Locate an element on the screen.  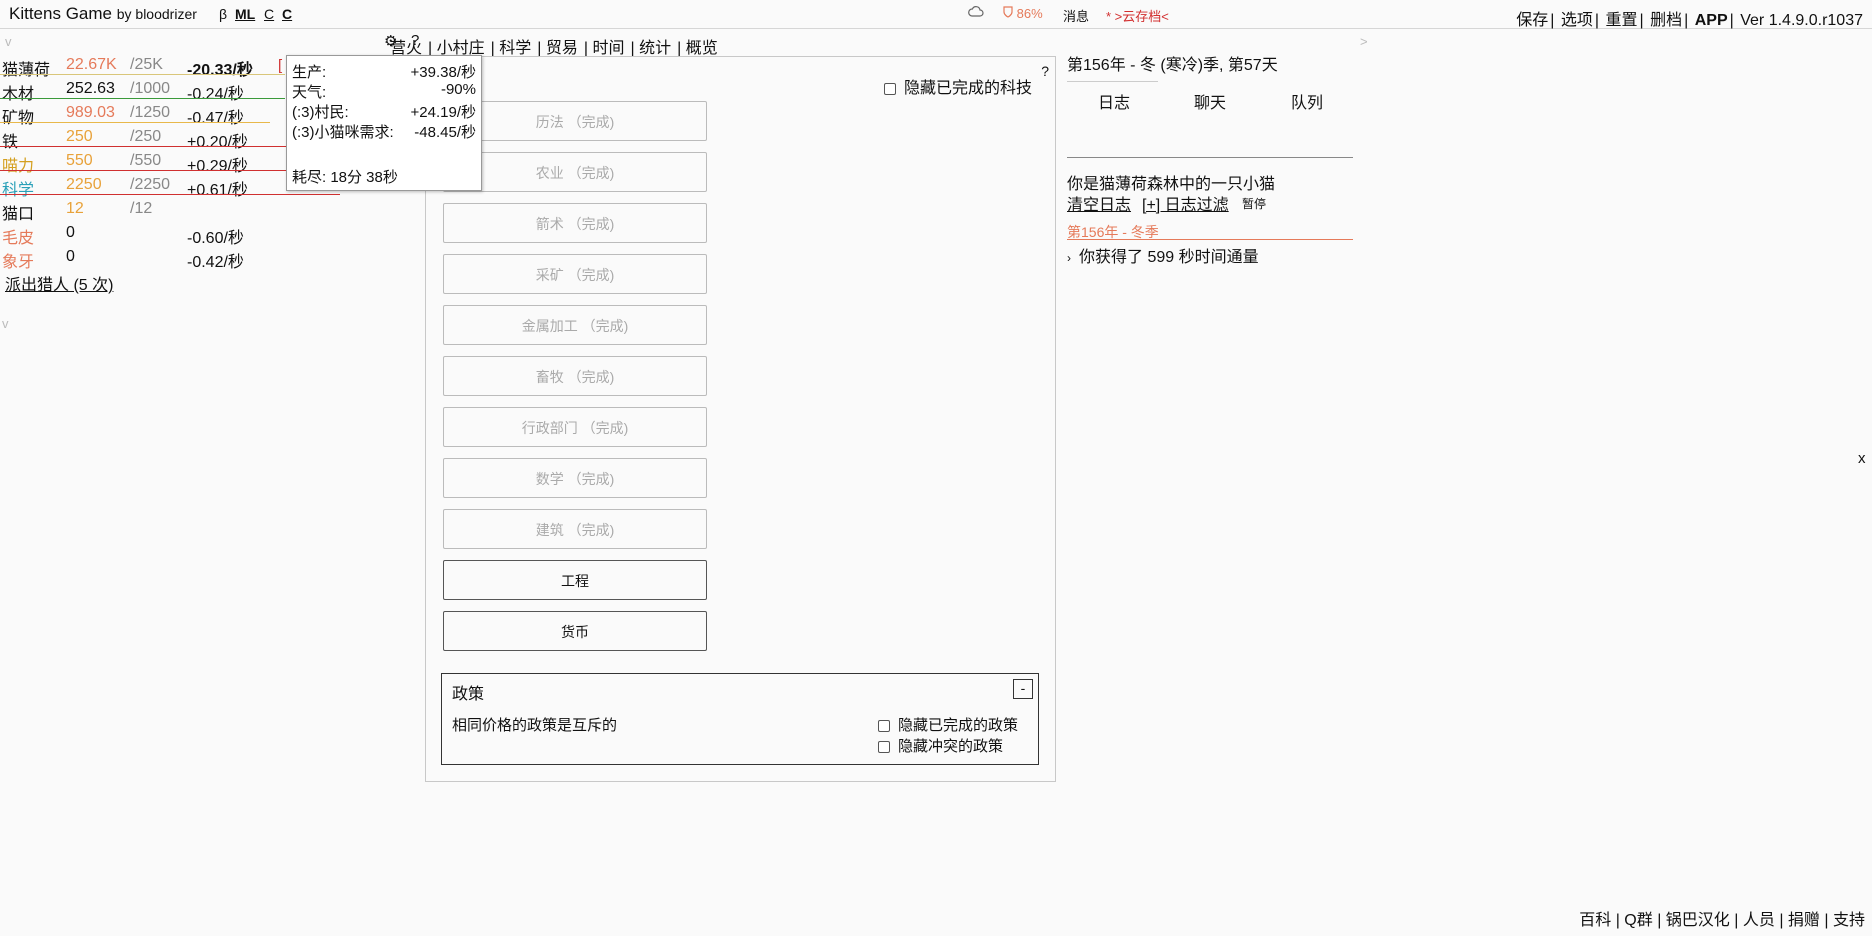
game-title-text: Kittens Game is located at coordinates (60, 13).